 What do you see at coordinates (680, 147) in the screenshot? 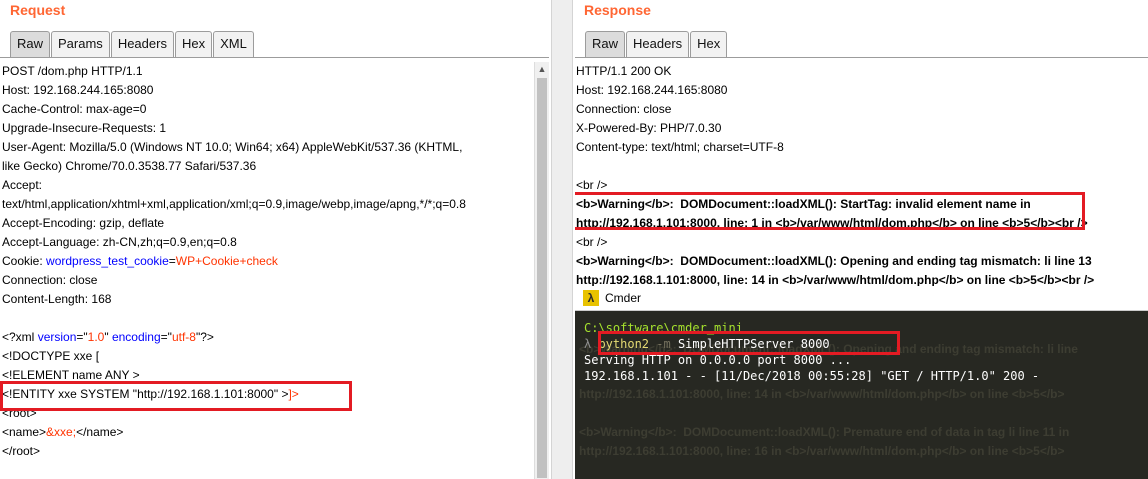
I see `header-content-type: Content-type: text/html; charset=UTF-8` at bounding box center [680, 147].